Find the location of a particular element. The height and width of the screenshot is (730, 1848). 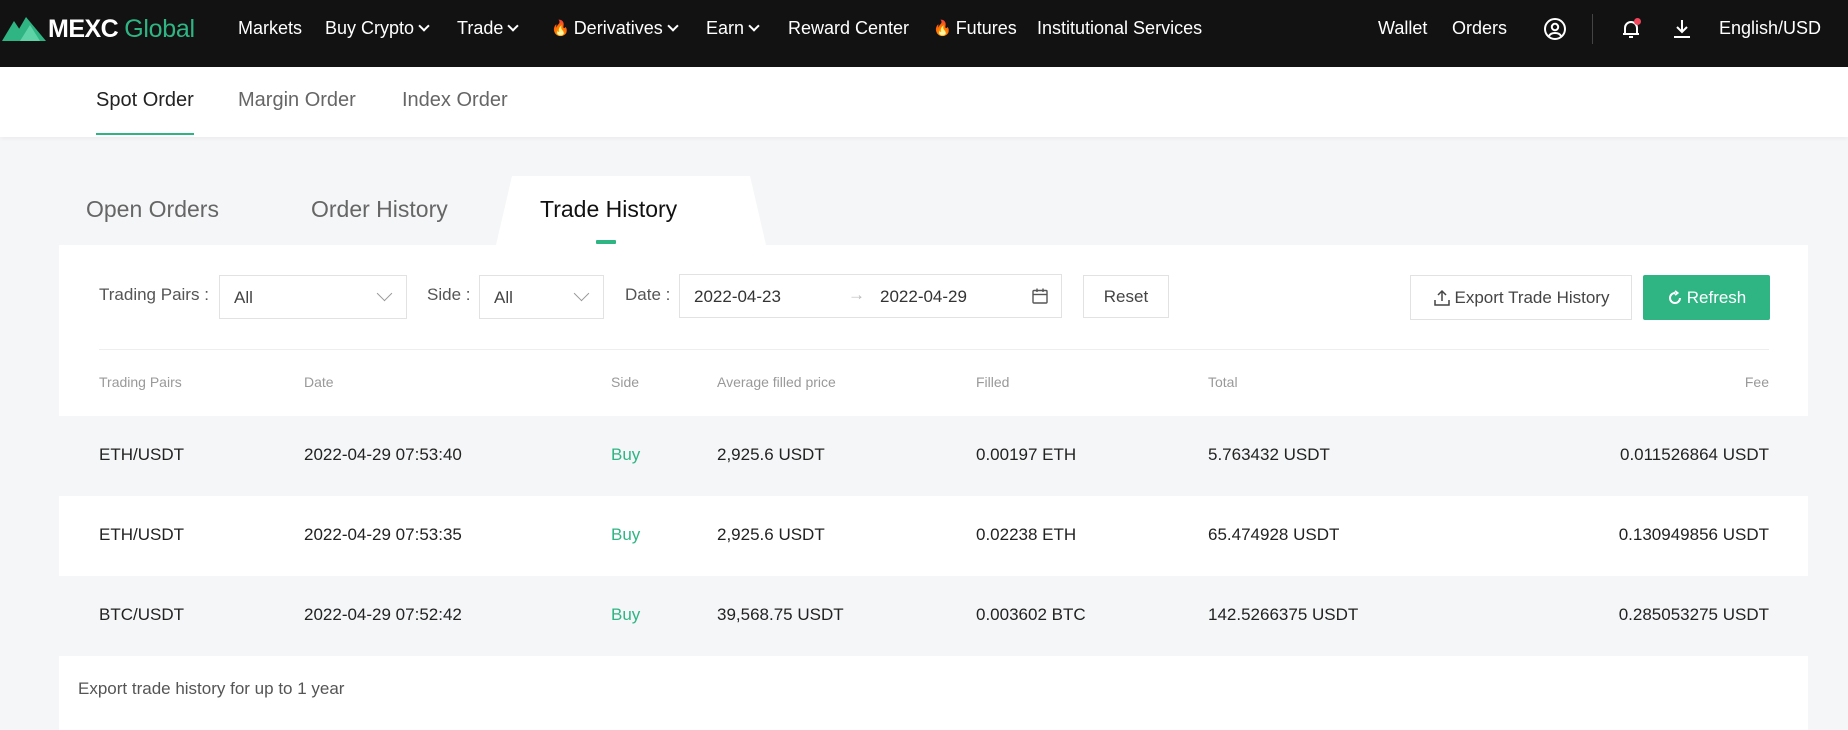

download-icon is located at coordinates (1682, 29).